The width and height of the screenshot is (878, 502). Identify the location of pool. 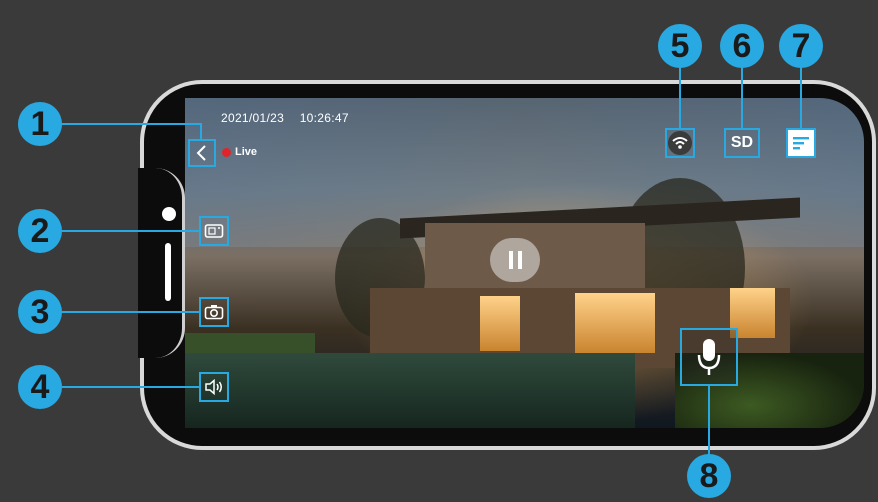
(410, 390).